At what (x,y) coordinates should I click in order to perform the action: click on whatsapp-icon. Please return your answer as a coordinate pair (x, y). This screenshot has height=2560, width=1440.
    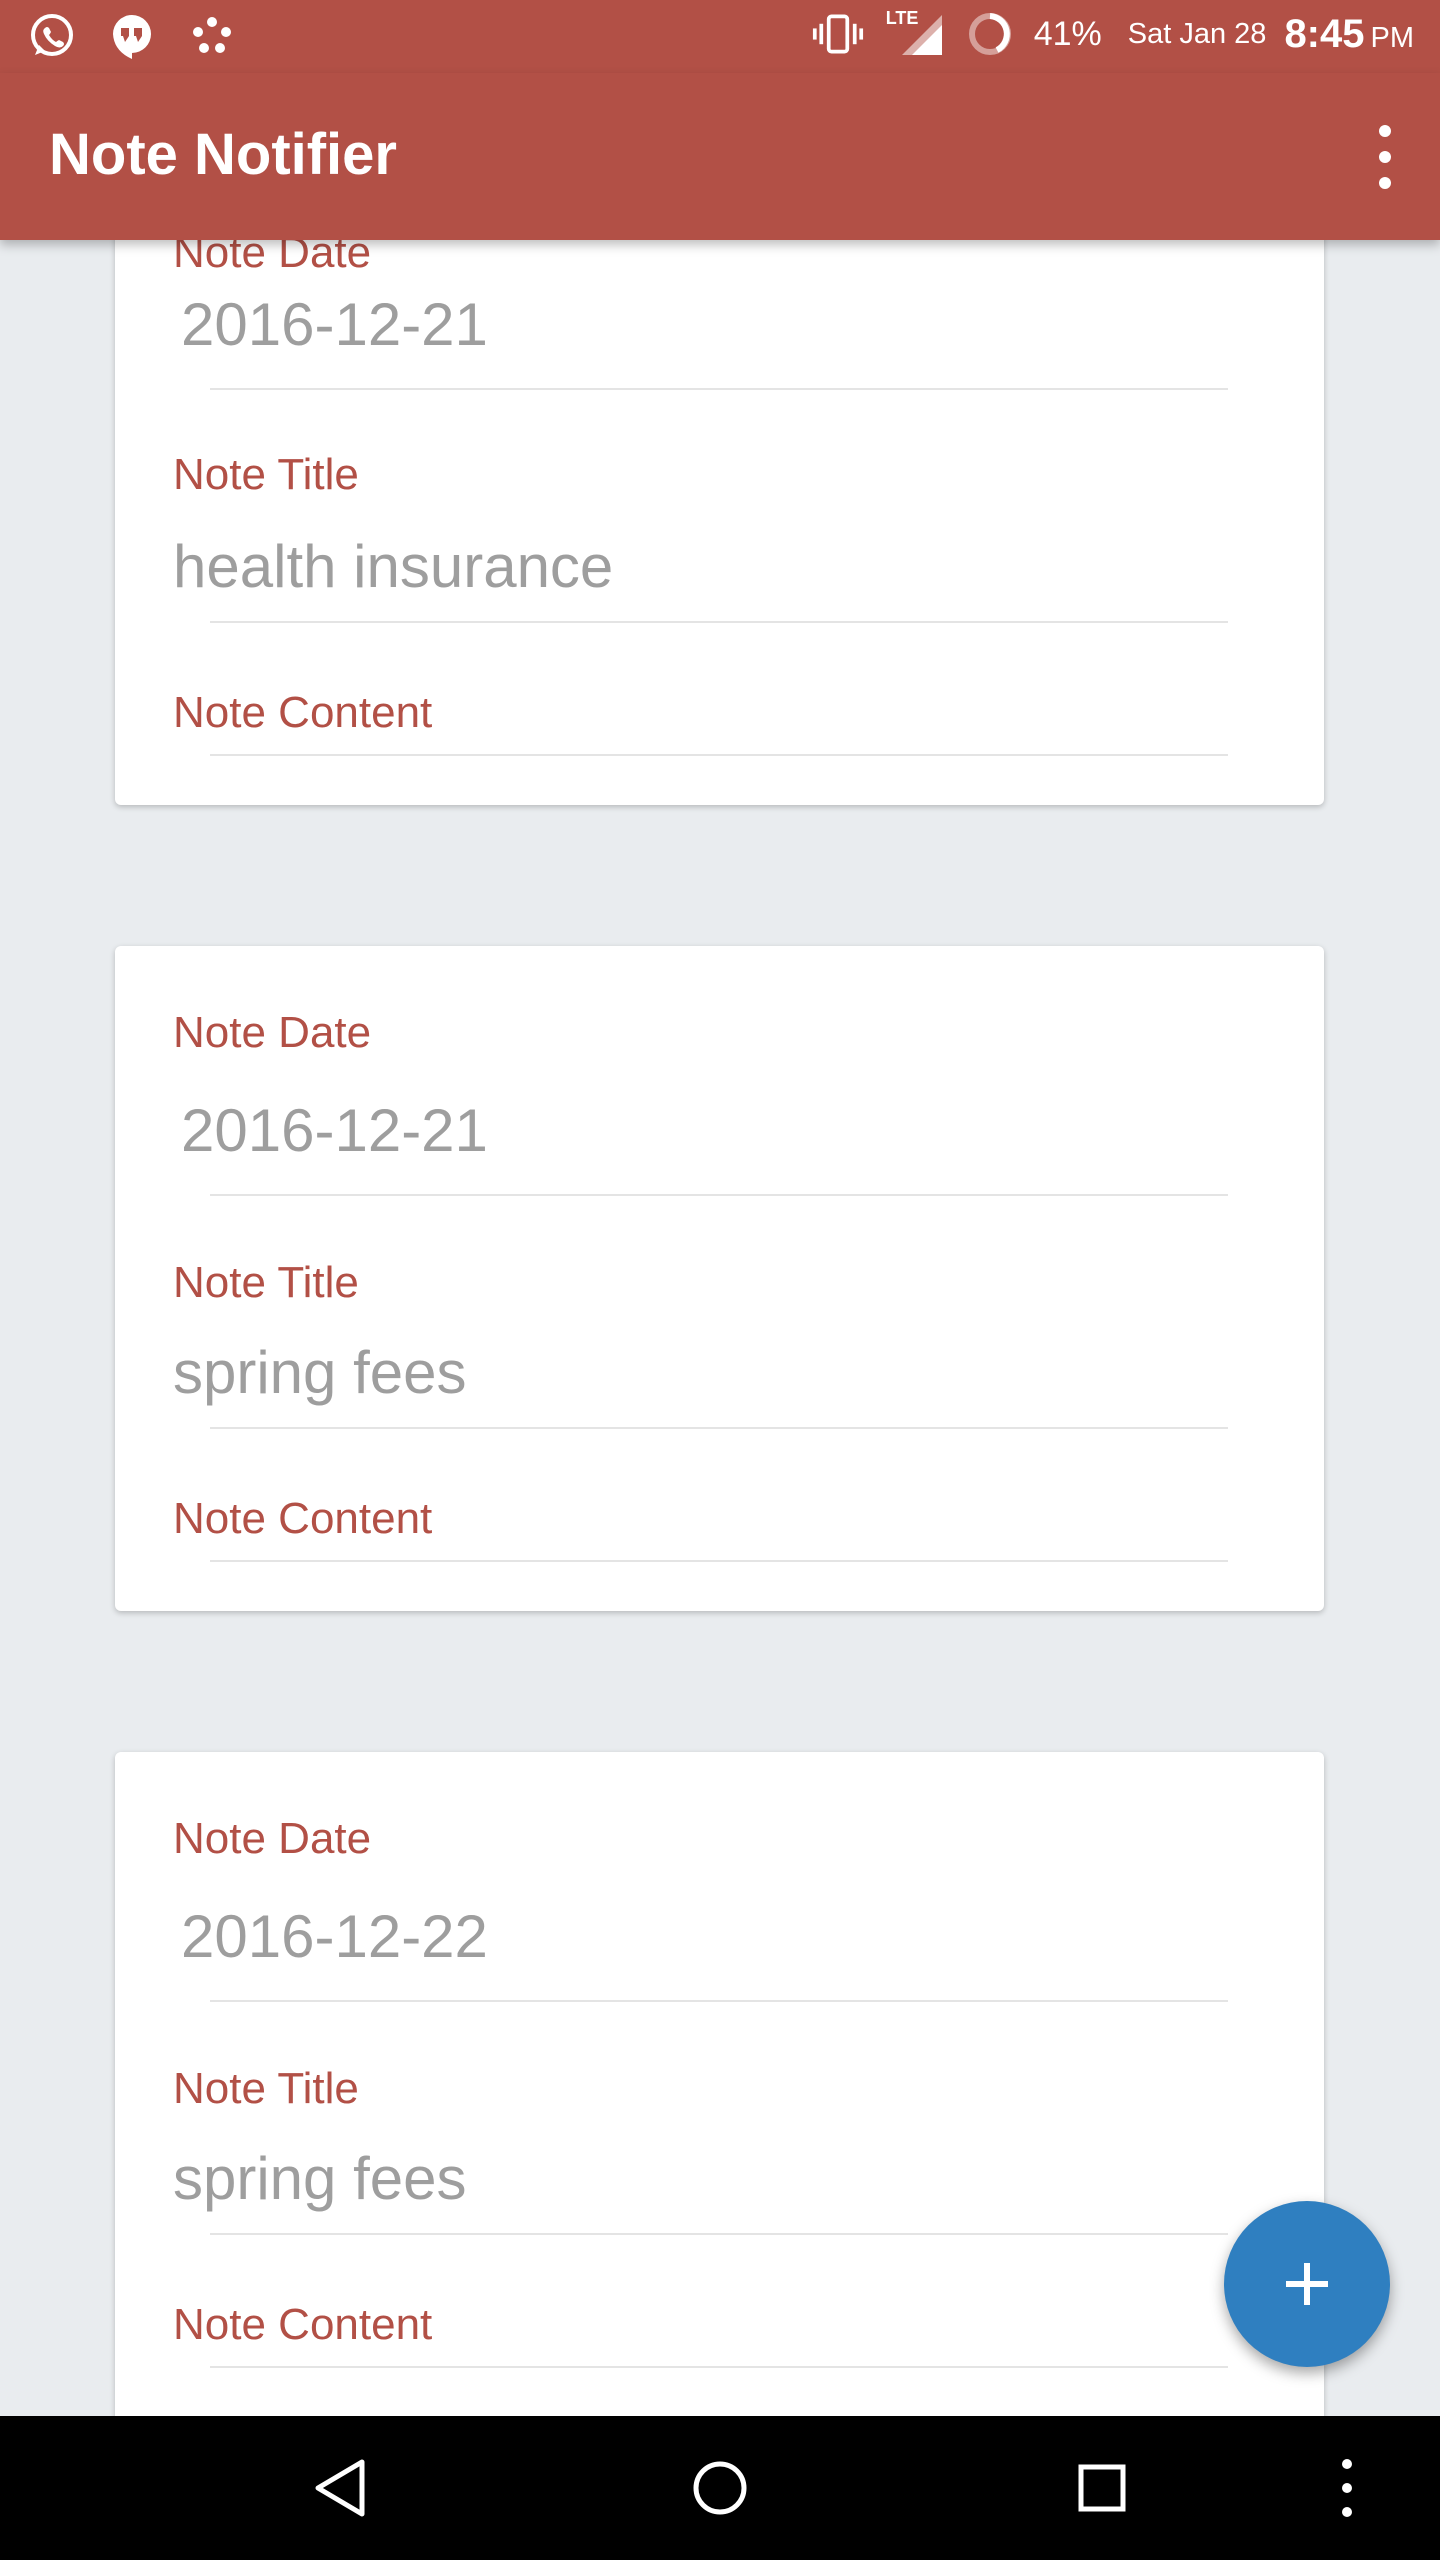
    Looking at the image, I should click on (52, 36).